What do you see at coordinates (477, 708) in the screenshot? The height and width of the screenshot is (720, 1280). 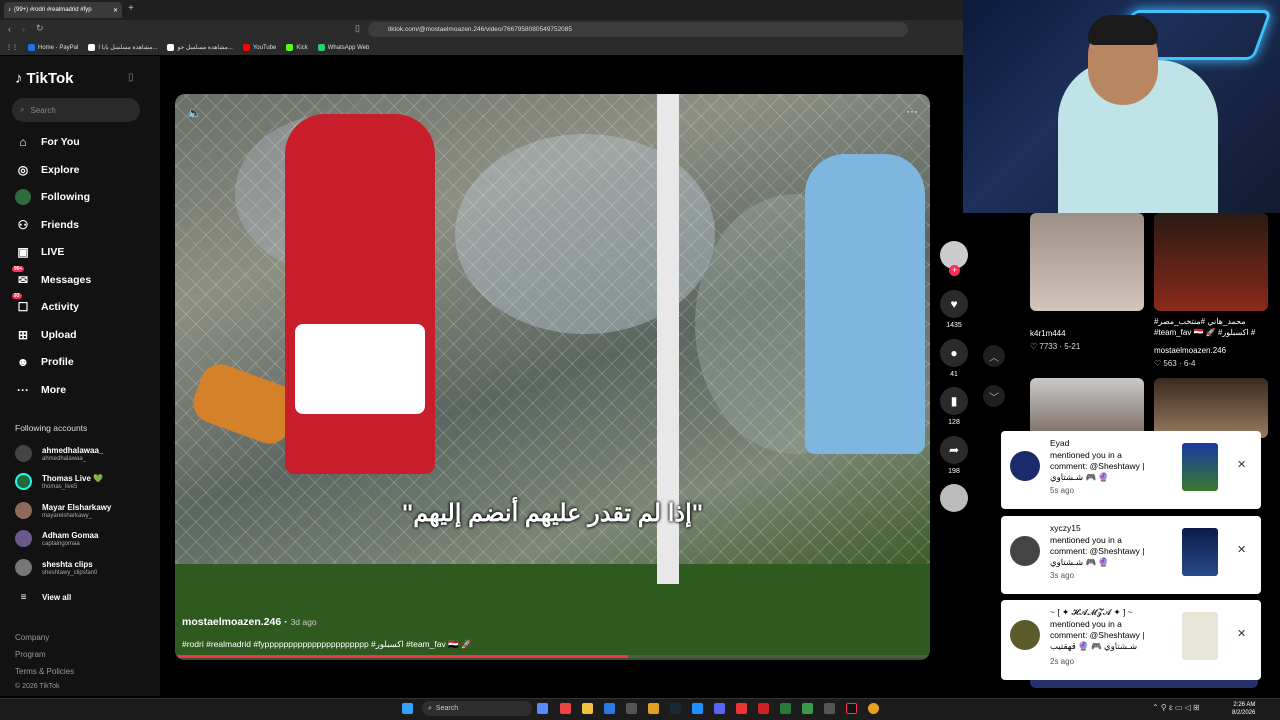 I see `taskbar-search: ⌕ Search` at bounding box center [477, 708].